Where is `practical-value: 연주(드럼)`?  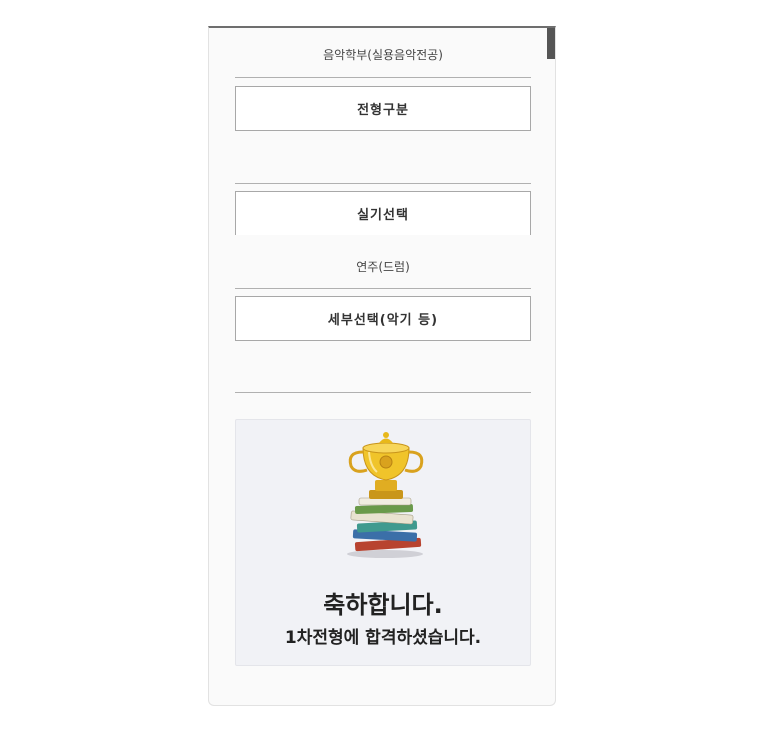
practical-value: 연주(드럼) is located at coordinates (383, 267).